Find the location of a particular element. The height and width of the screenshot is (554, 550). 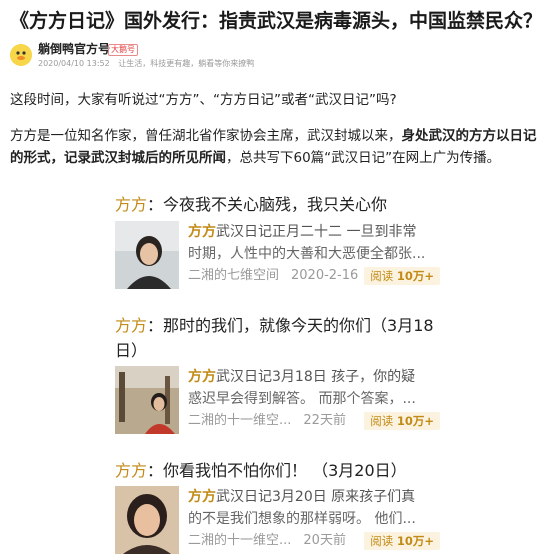

author-avatar is located at coordinates (21, 55).